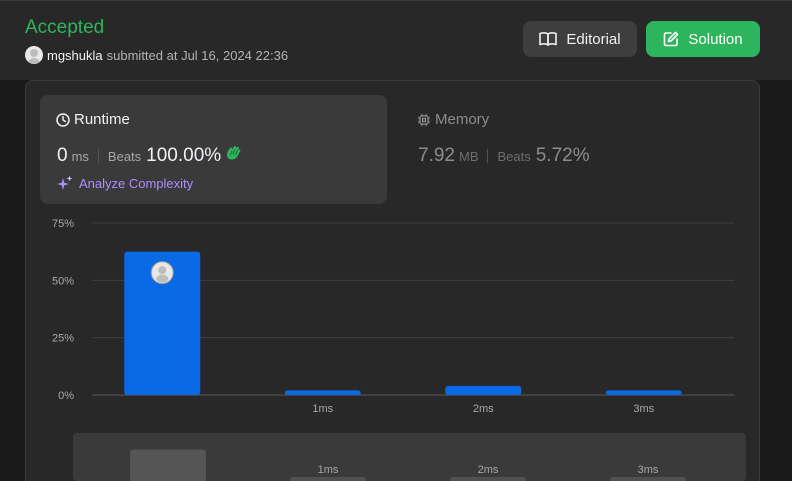 The image size is (792, 481). What do you see at coordinates (562, 155) in the screenshot?
I see `memory-beats-value: 5.72%` at bounding box center [562, 155].